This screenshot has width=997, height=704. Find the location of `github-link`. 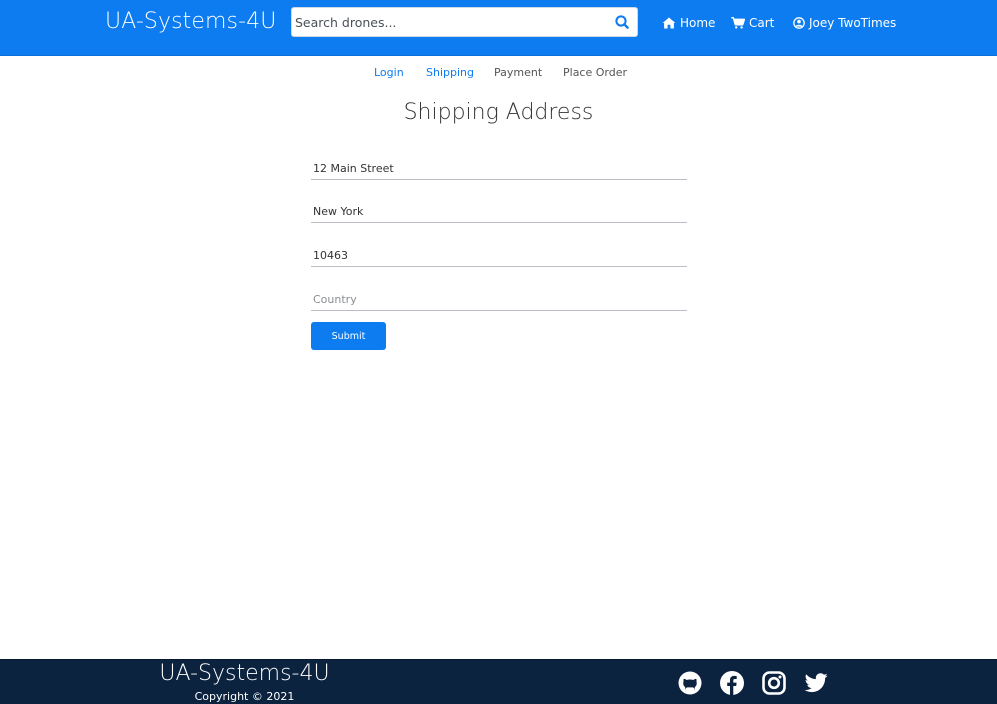

github-link is located at coordinates (690, 683).